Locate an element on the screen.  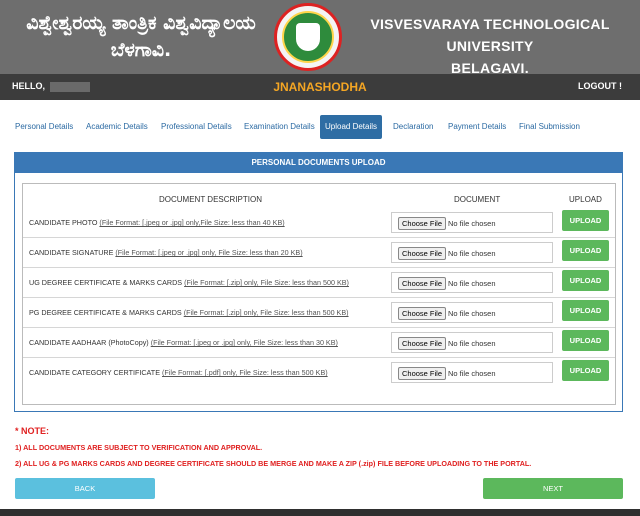
logout-link: LOGOUT ! is located at coordinates (600, 86).